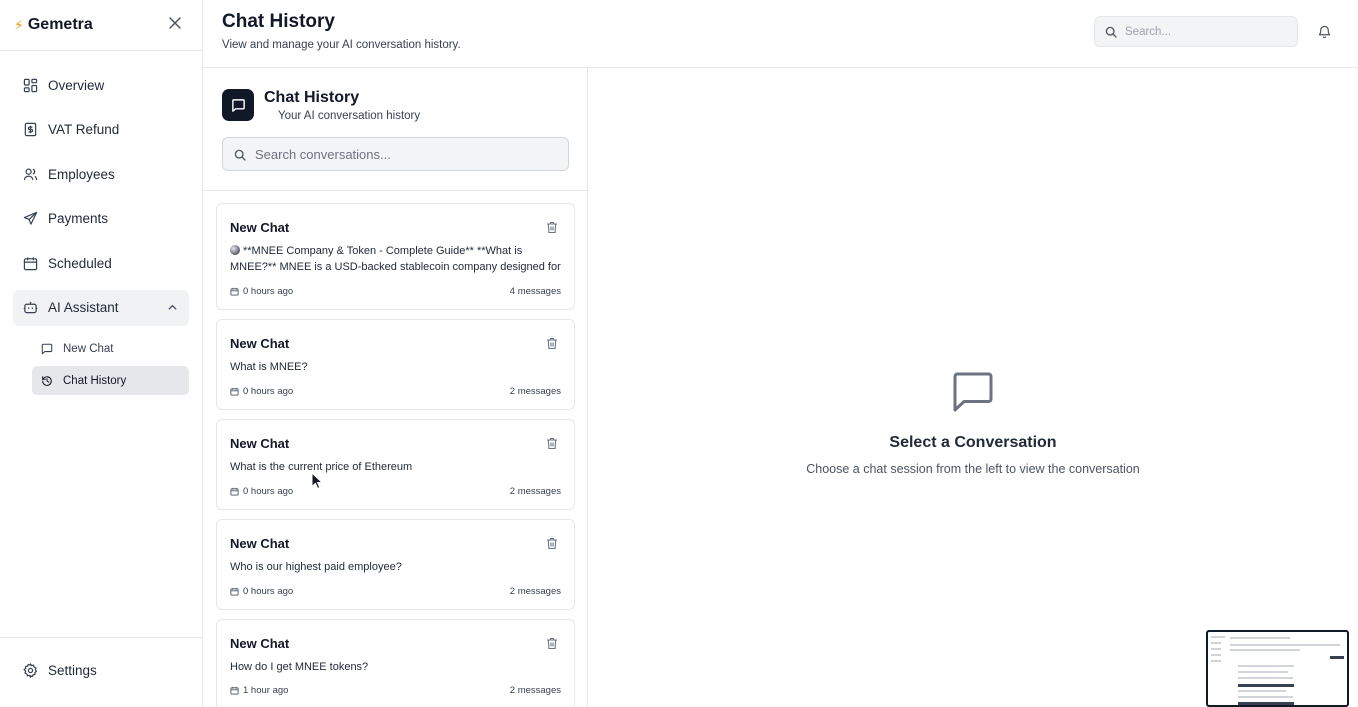  I want to click on users-icon, so click(30, 174).